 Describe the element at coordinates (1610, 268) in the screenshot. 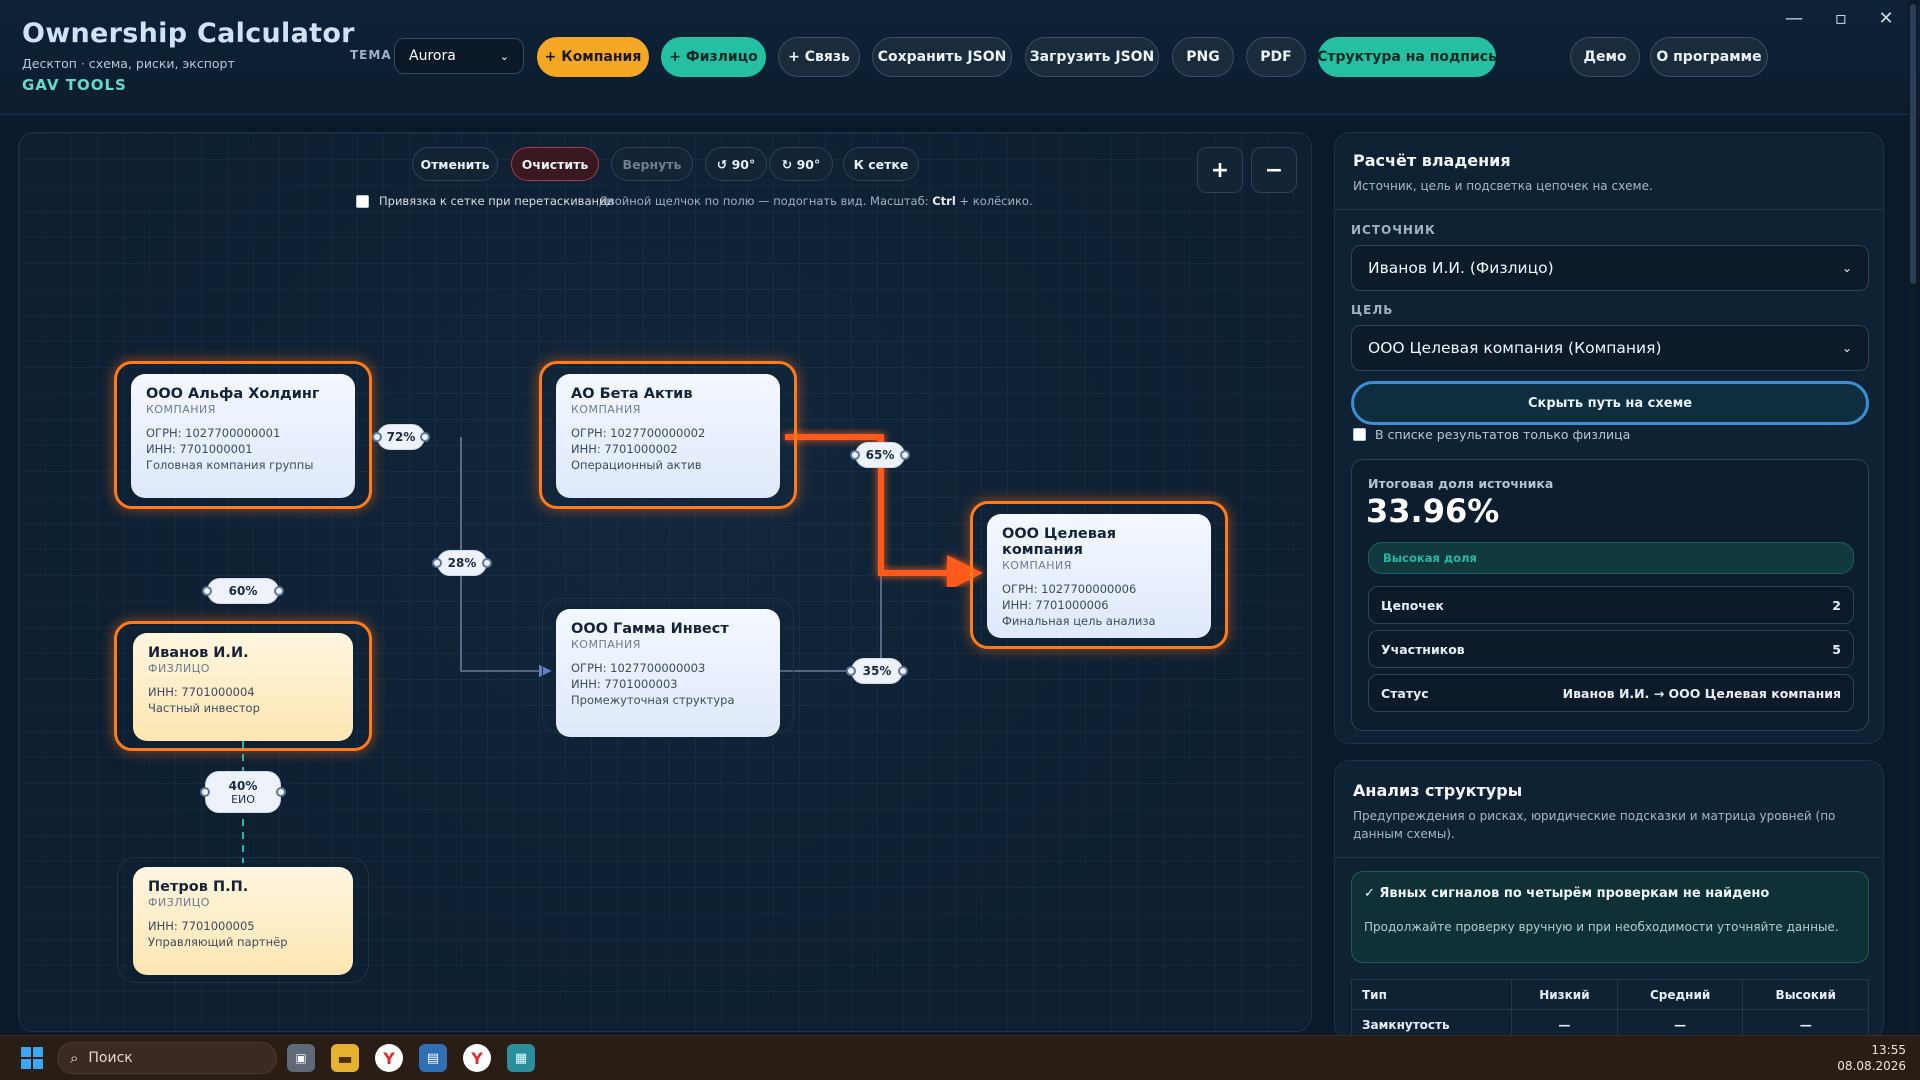

I see `source-select: Иванов И.И. (Физлицо) ⌄` at that location.